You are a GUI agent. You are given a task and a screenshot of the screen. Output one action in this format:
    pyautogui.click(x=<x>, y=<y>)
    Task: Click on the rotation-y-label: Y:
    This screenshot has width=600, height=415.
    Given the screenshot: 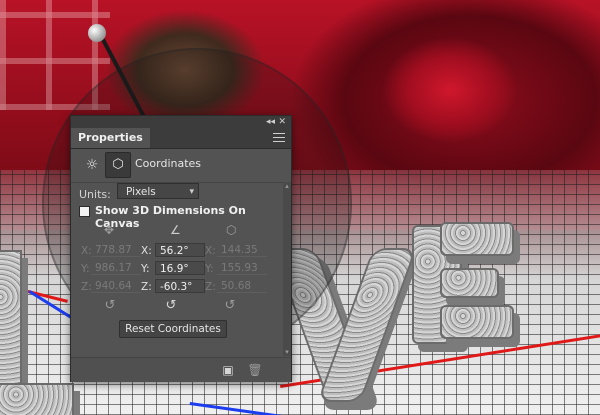 What is the action you would take?
    pyautogui.click(x=145, y=269)
    